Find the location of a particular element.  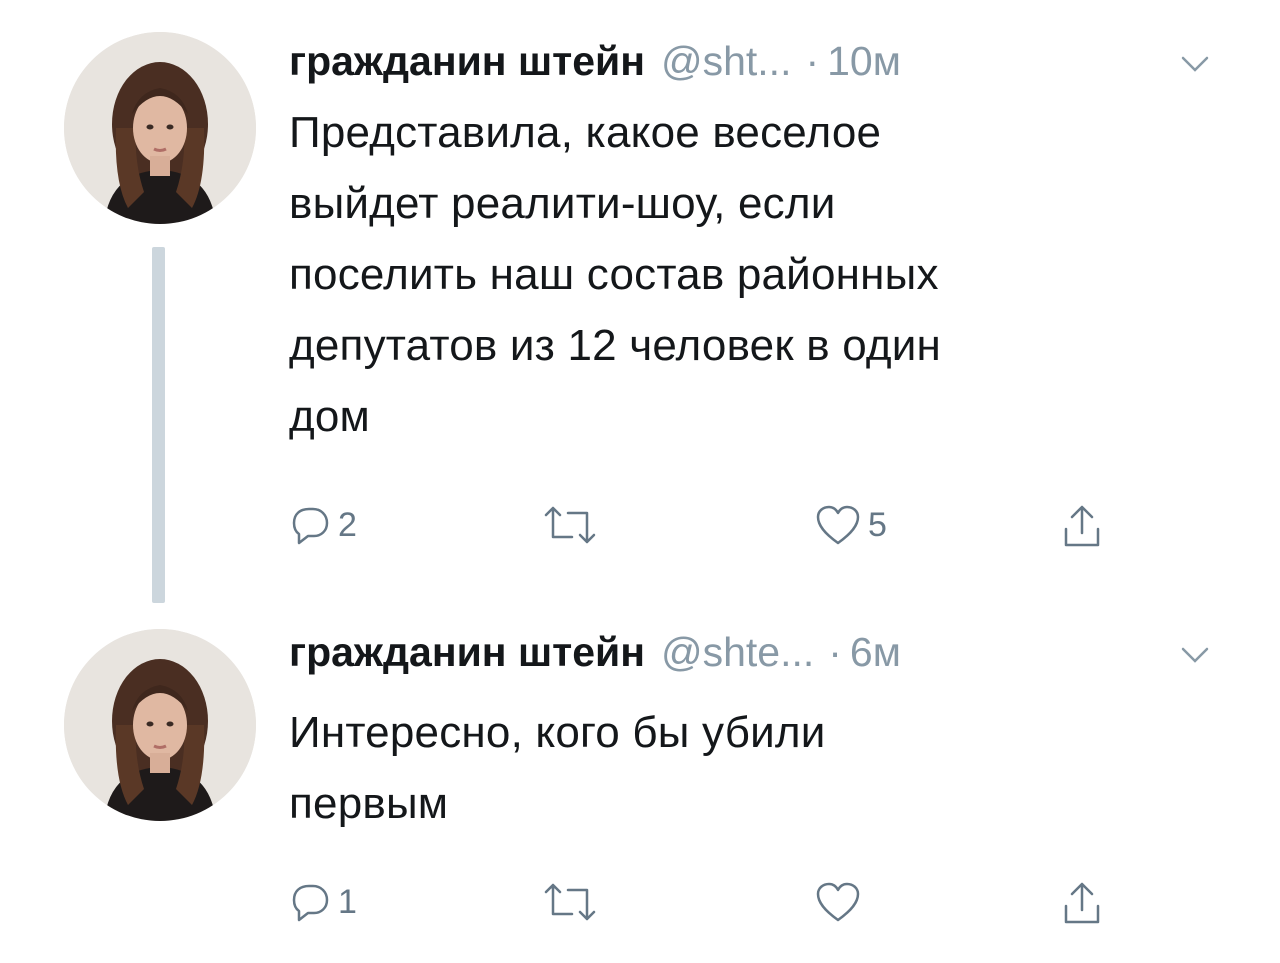

like-button is located at coordinates (841, 902).